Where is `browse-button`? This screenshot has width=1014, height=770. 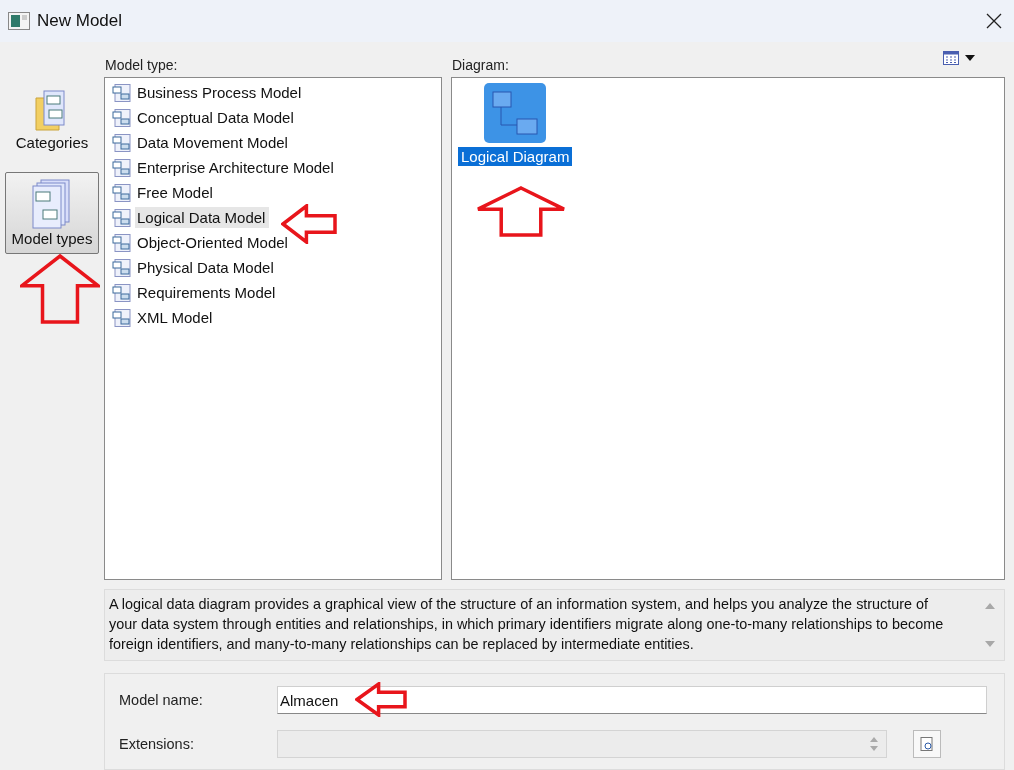 browse-button is located at coordinates (927, 744).